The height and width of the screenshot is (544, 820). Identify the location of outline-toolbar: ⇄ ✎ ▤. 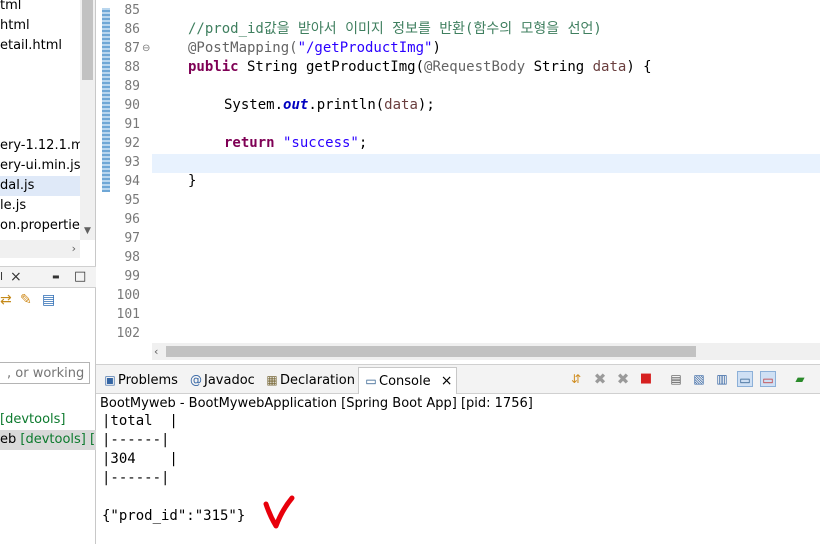
(48, 302).